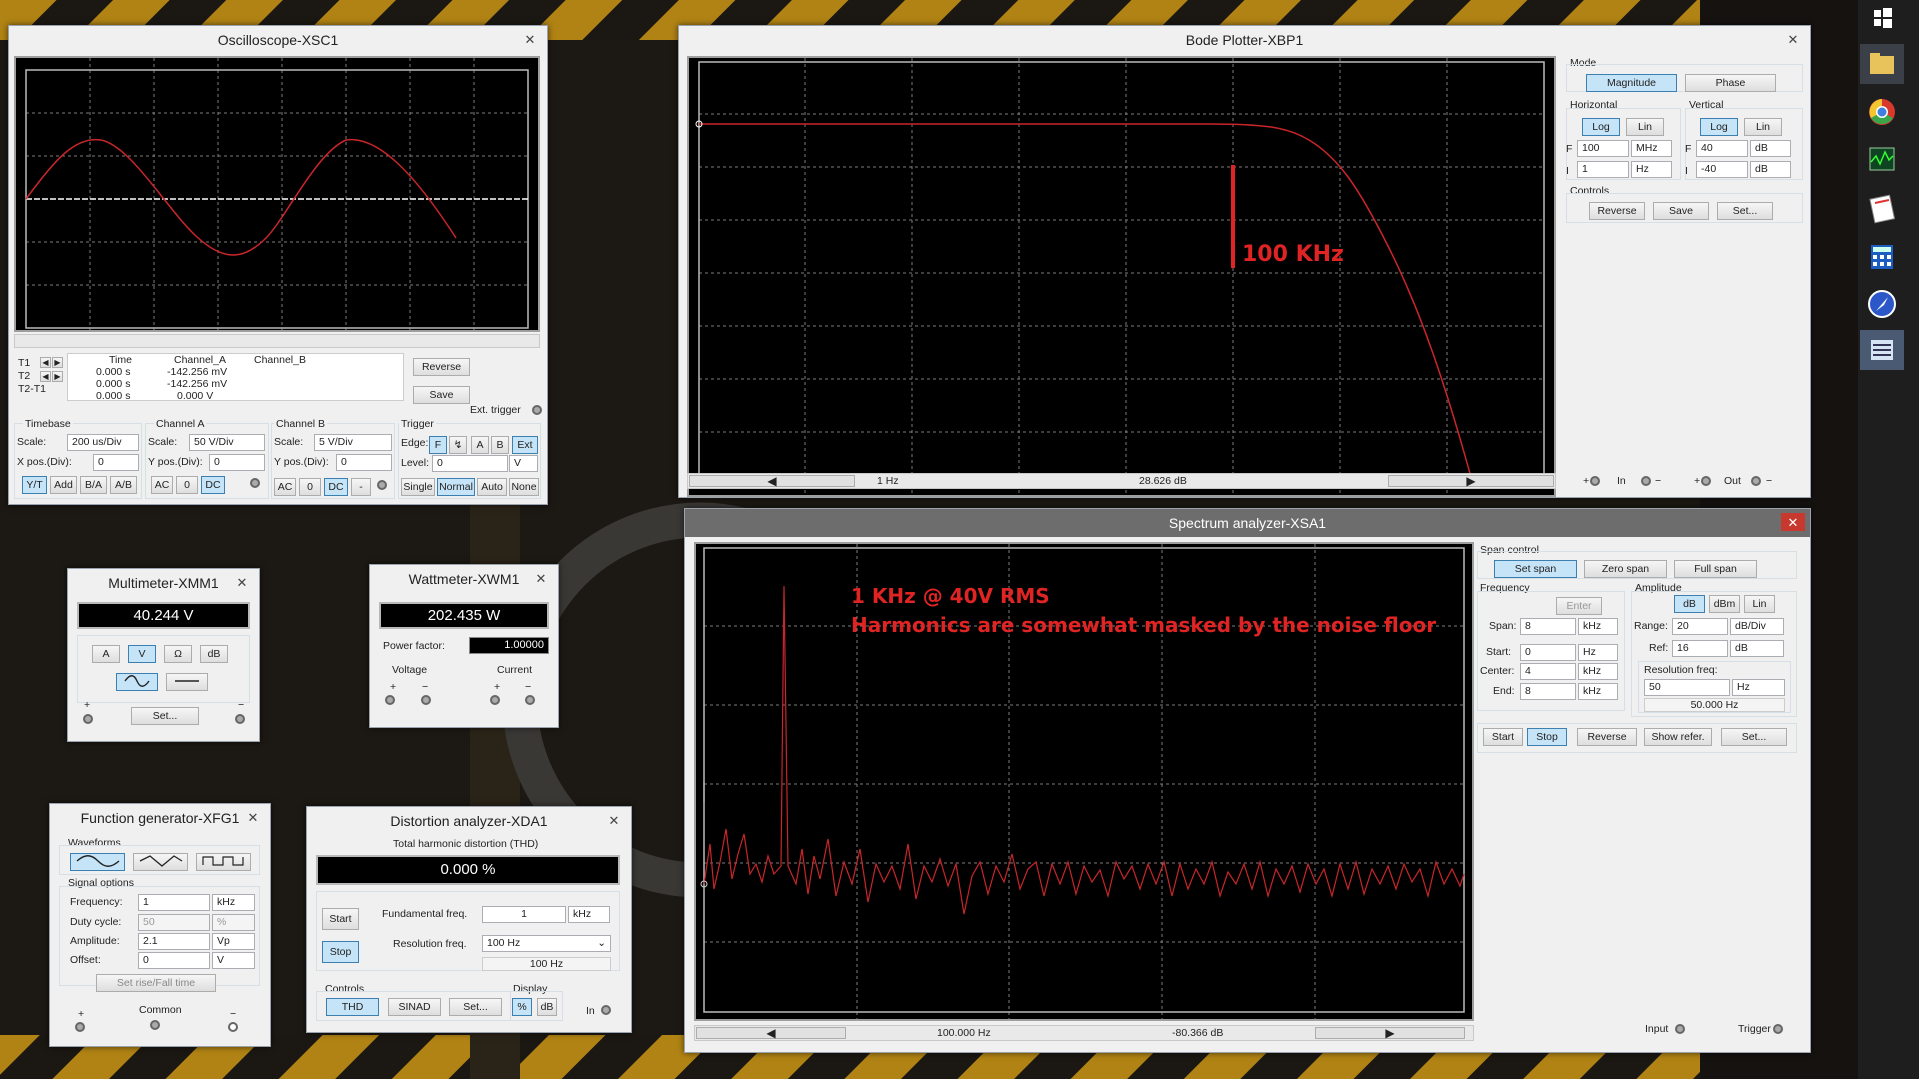 This screenshot has height=1079, width=1919. Describe the element at coordinates (1882, 208) in the screenshot. I see `notepad-icon` at that location.